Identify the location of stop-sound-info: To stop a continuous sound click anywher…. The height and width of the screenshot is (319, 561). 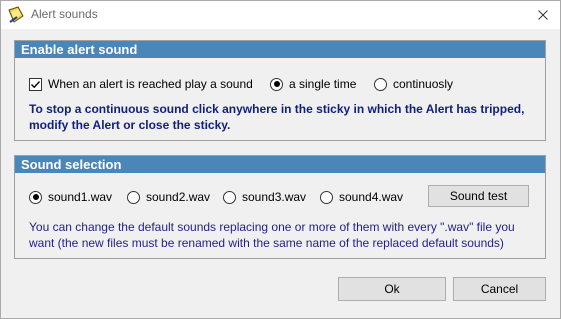
(277, 117).